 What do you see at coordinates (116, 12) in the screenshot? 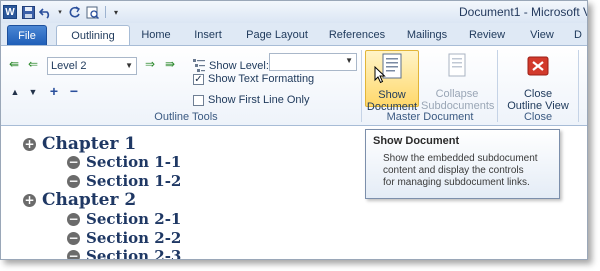
I see `customize-toolbar-icon: ▾` at bounding box center [116, 12].